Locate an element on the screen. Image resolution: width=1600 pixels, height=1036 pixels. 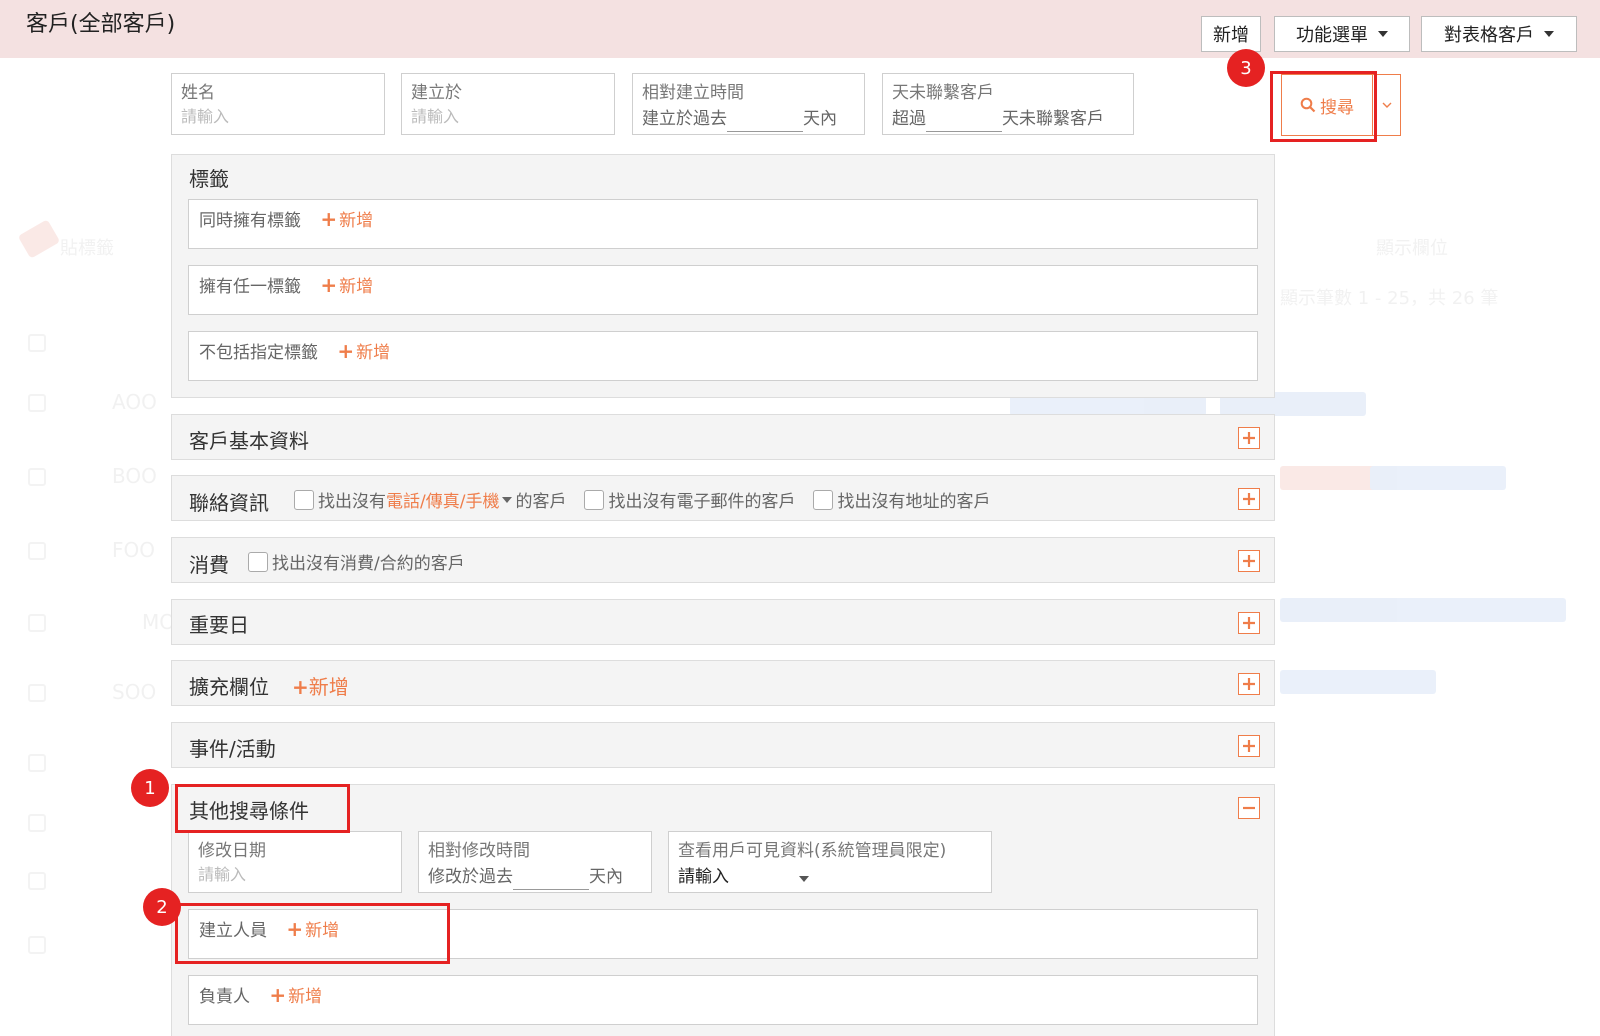
important-dates-section: 重要日 is located at coordinates (723, 622).